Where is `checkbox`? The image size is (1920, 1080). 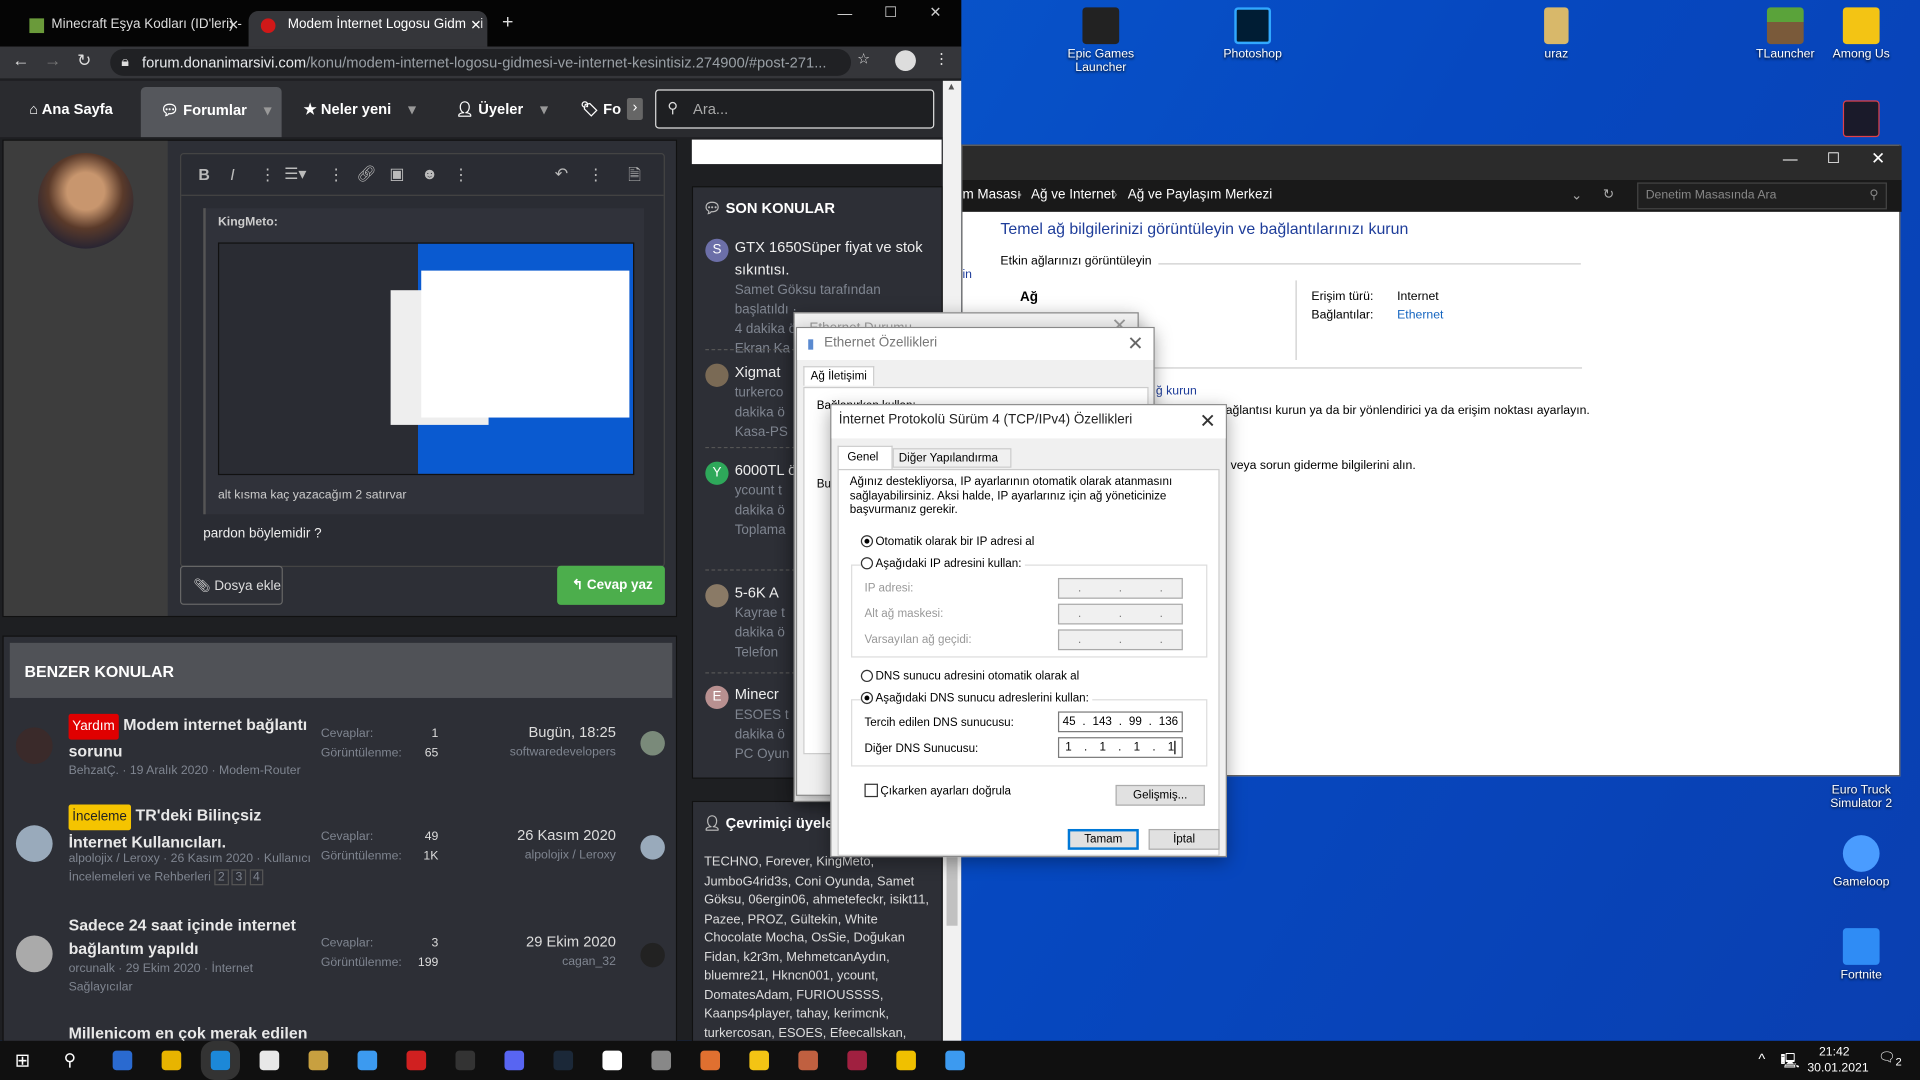 checkbox is located at coordinates (871, 790).